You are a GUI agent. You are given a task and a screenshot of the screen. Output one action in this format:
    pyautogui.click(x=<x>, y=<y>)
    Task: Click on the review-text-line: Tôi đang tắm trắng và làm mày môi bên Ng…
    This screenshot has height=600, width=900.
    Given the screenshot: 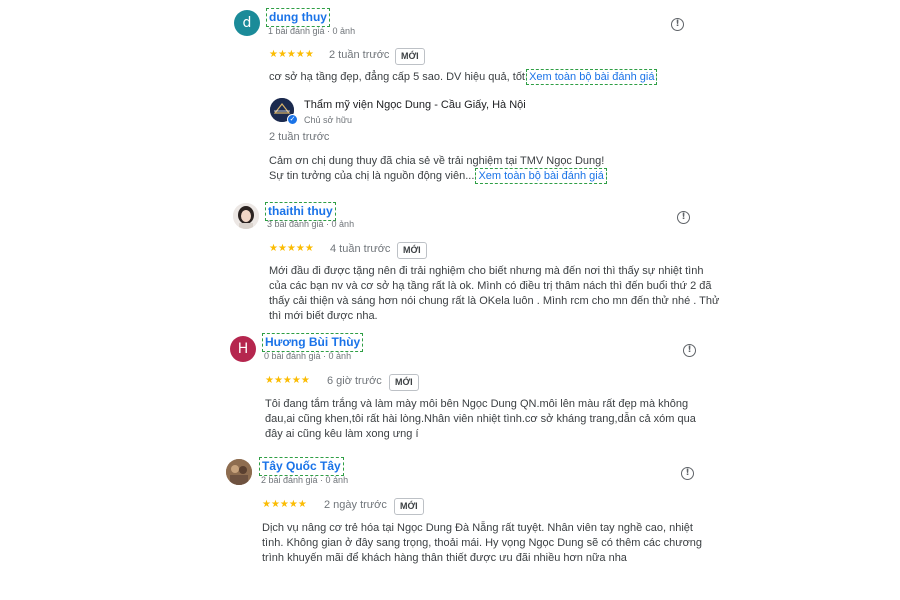 What is the action you would take?
    pyautogui.click(x=477, y=404)
    